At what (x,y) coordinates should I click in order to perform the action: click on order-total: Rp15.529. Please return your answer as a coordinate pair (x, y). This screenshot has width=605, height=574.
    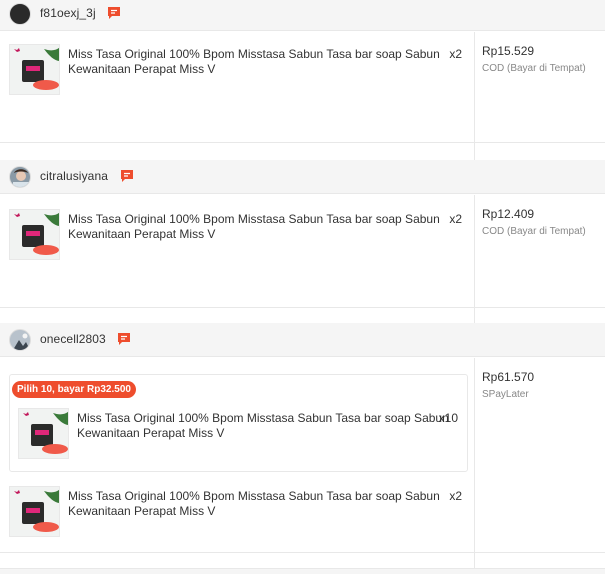
    Looking at the image, I should click on (508, 51).